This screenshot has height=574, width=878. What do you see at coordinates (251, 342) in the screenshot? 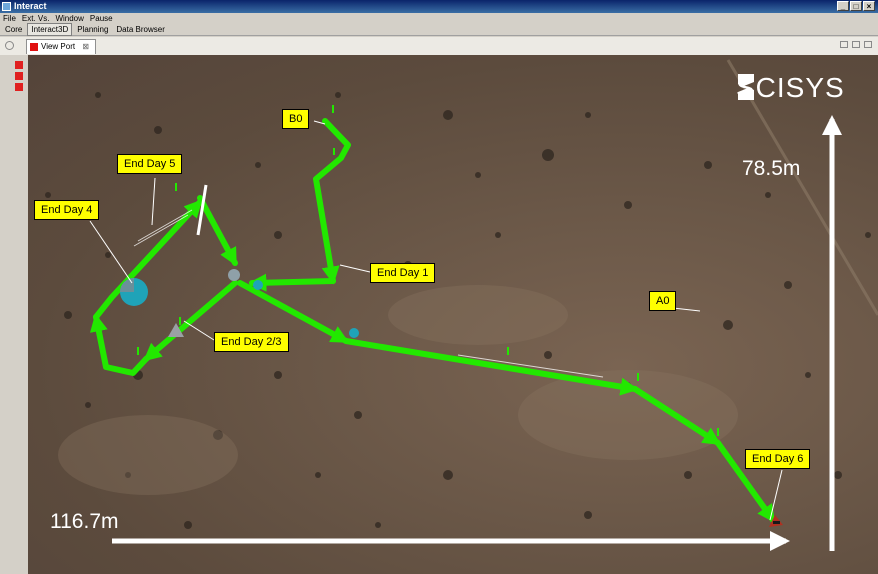
I see `label-end-day-2-3: End Day 2/3` at bounding box center [251, 342].